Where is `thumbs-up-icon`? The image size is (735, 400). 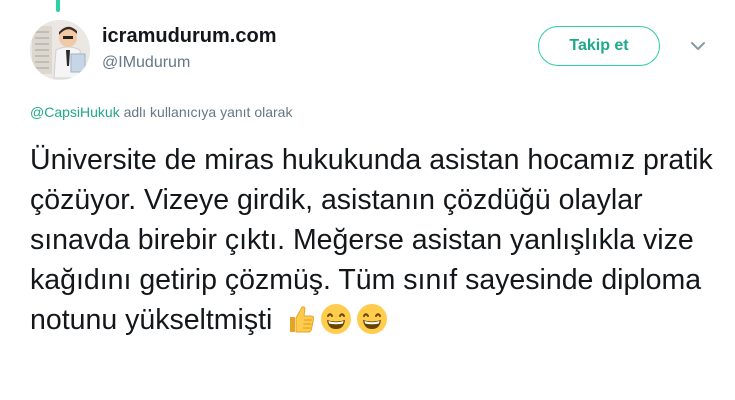 thumbs-up-icon is located at coordinates (300, 319).